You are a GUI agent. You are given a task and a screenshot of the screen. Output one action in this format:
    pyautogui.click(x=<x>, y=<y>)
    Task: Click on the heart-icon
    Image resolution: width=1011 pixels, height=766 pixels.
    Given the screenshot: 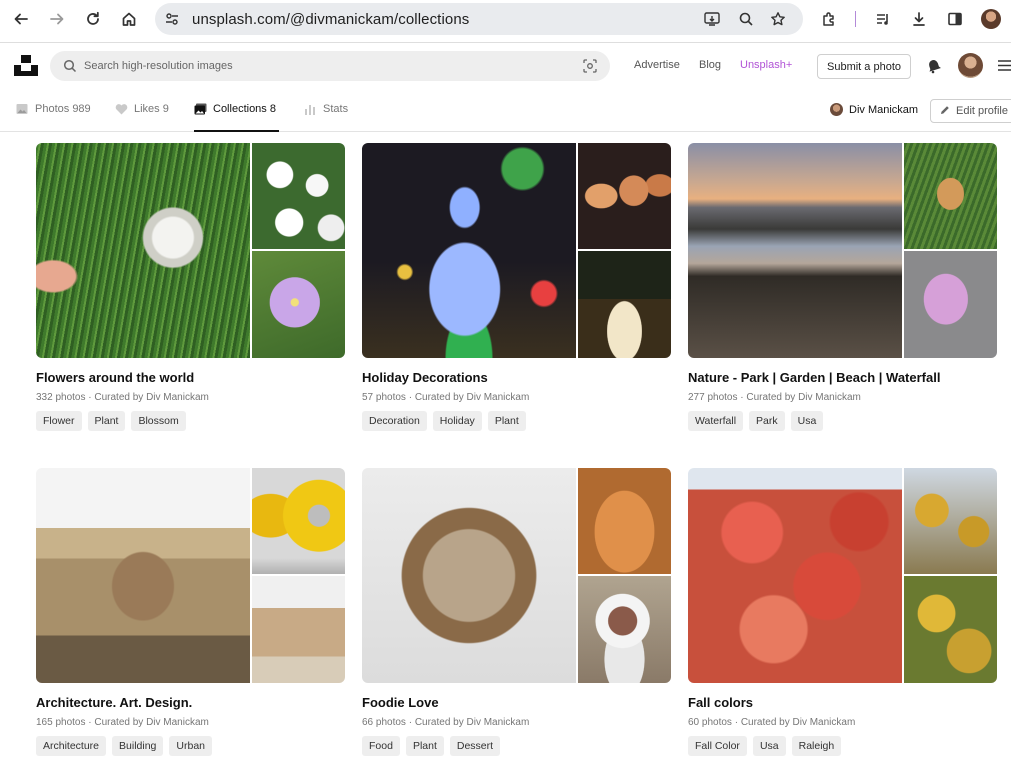 What is the action you would take?
    pyautogui.click(x=121, y=109)
    